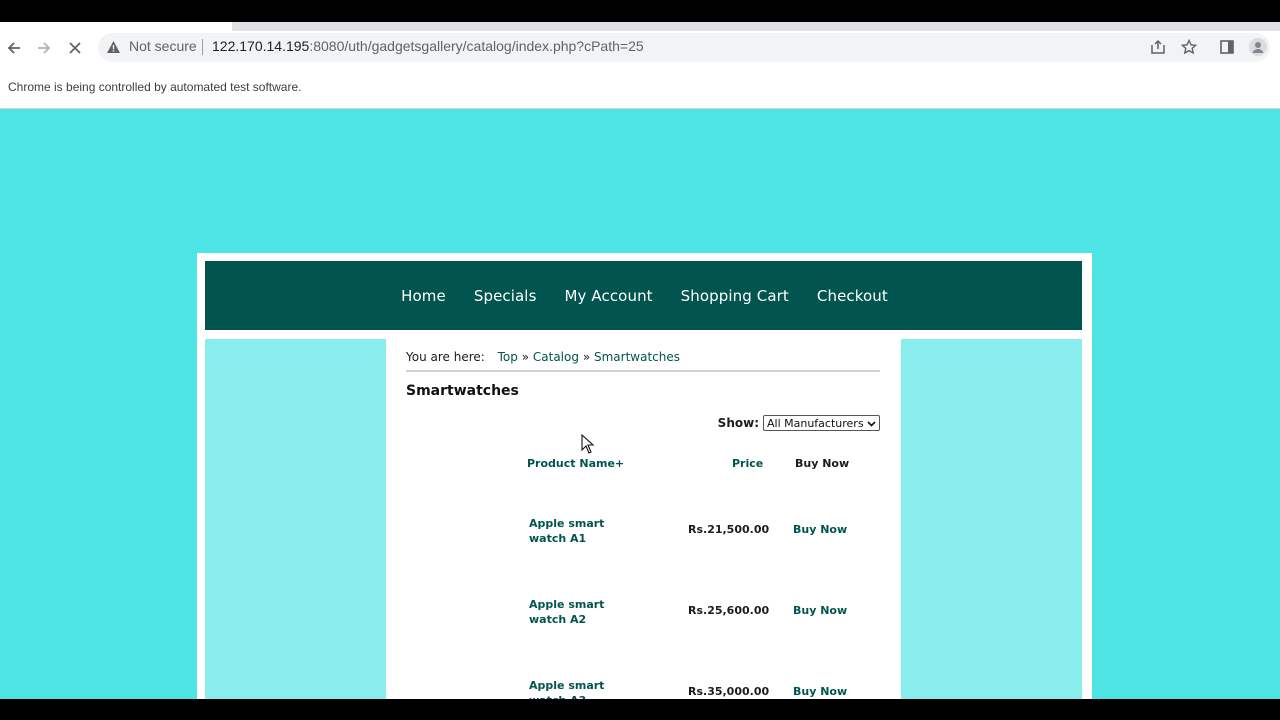  What do you see at coordinates (871, 423) in the screenshot?
I see `chevron-down-icon` at bounding box center [871, 423].